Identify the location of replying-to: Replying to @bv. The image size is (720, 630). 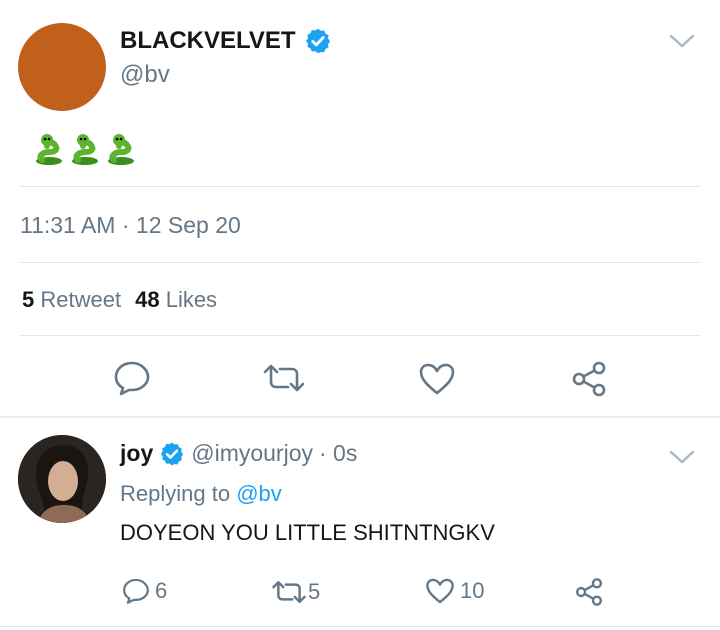
(201, 494).